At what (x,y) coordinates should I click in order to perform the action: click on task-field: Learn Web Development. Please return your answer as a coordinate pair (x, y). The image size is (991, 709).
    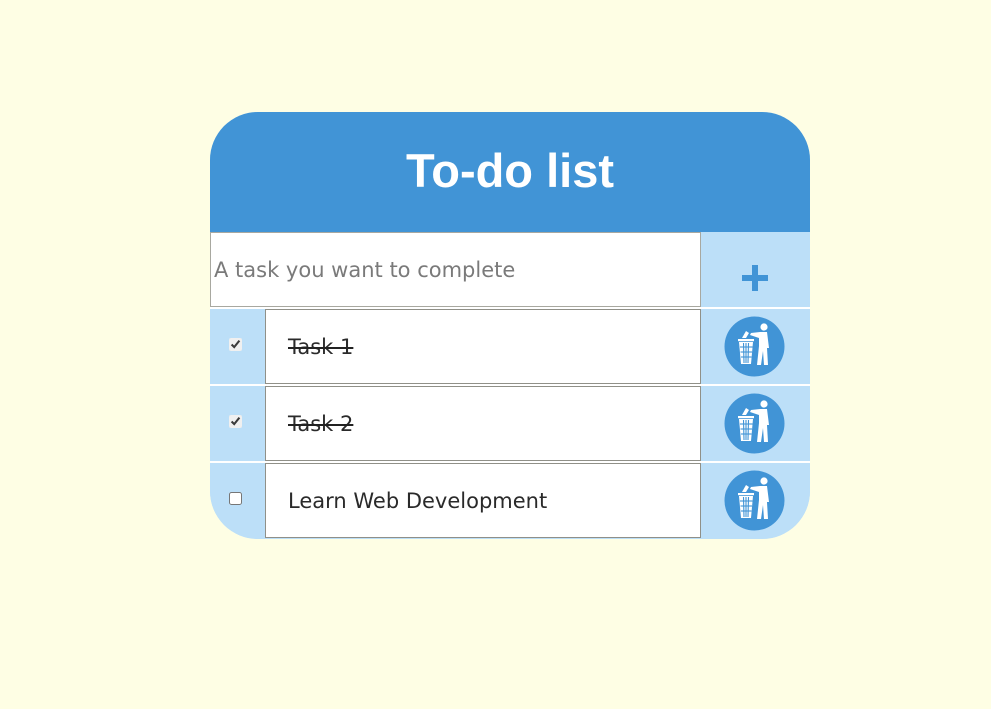
    Looking at the image, I should click on (483, 500).